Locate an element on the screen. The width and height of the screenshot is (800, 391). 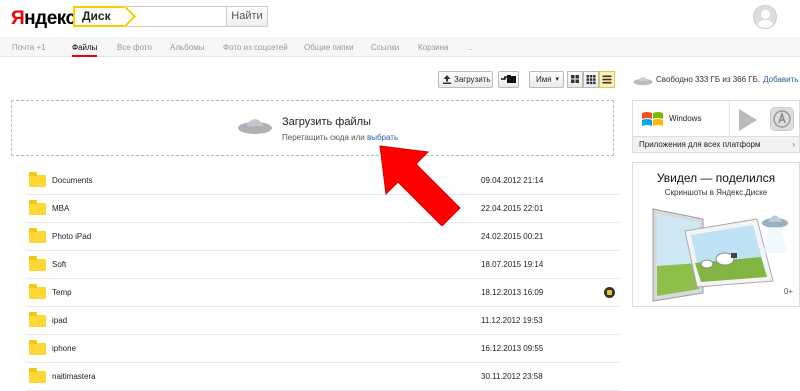
file-name: Temp is located at coordinates (62, 292).